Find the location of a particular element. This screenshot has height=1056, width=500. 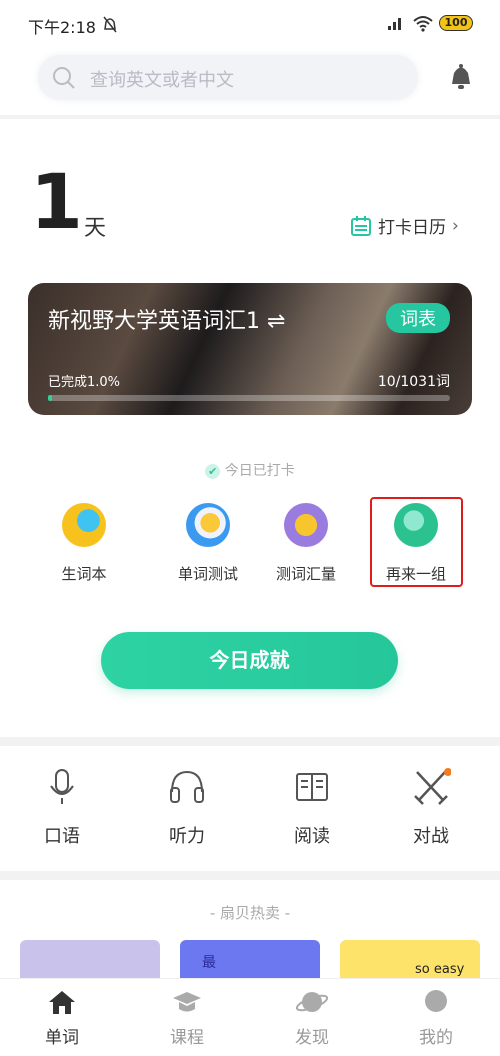

crossed-swords-icon is located at coordinates (433, 786).